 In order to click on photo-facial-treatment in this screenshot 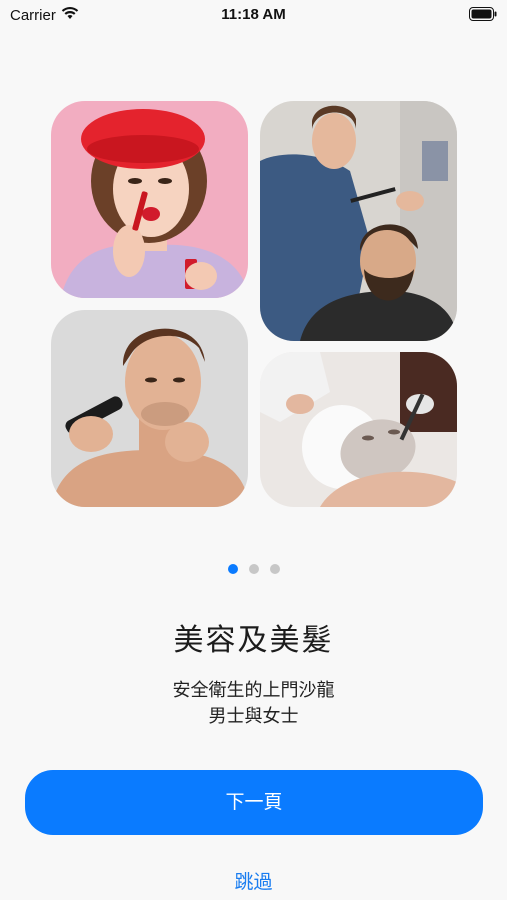, I will do `click(358, 429)`.